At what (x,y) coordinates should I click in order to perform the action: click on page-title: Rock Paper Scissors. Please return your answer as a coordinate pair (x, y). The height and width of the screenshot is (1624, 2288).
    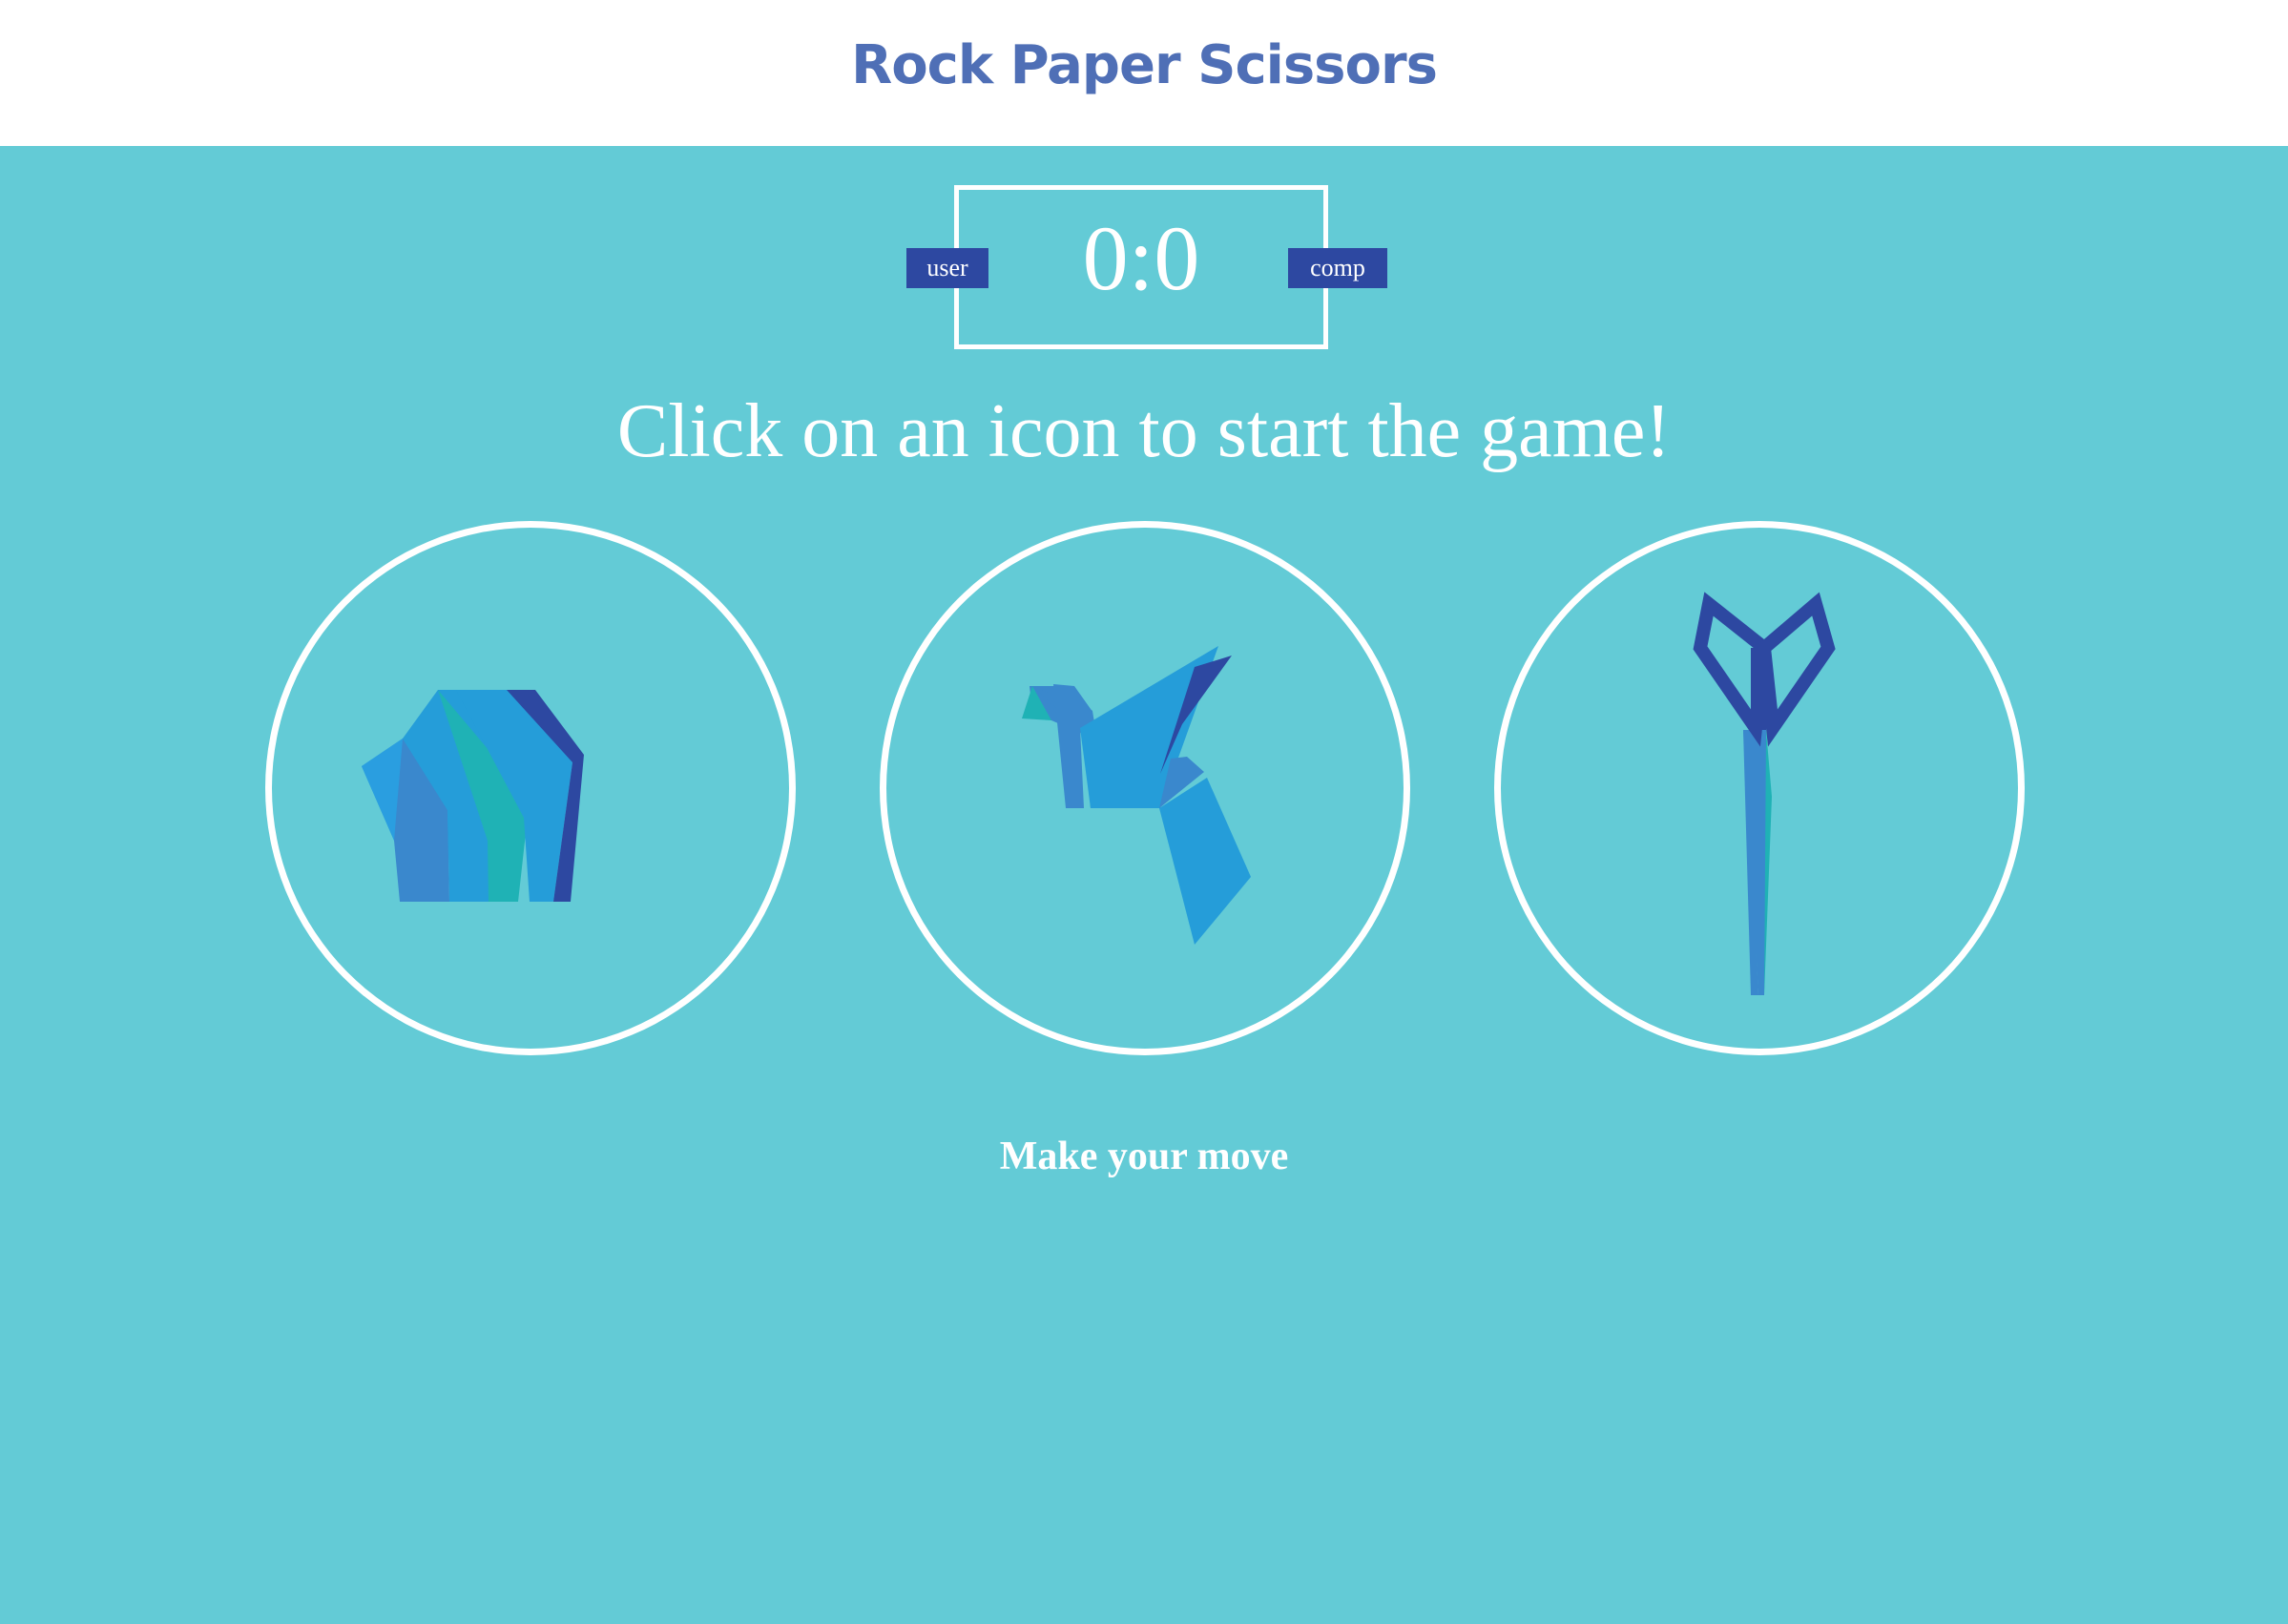
    Looking at the image, I should click on (1145, 65).